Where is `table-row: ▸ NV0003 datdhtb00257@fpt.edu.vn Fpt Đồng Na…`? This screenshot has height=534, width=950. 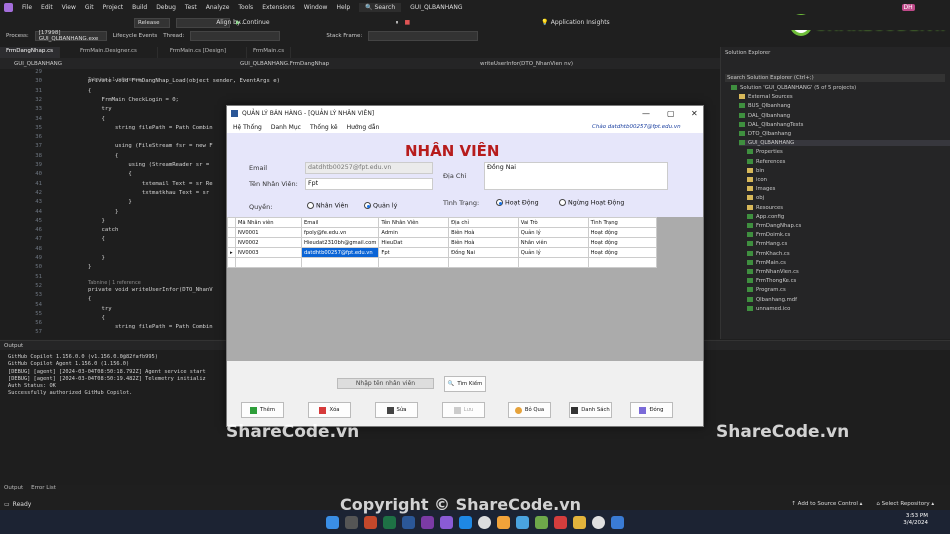
table-row: ▸ NV0003 datdhtb00257@fpt.edu.vn Fpt Đồng Na… is located at coordinates (442, 252).